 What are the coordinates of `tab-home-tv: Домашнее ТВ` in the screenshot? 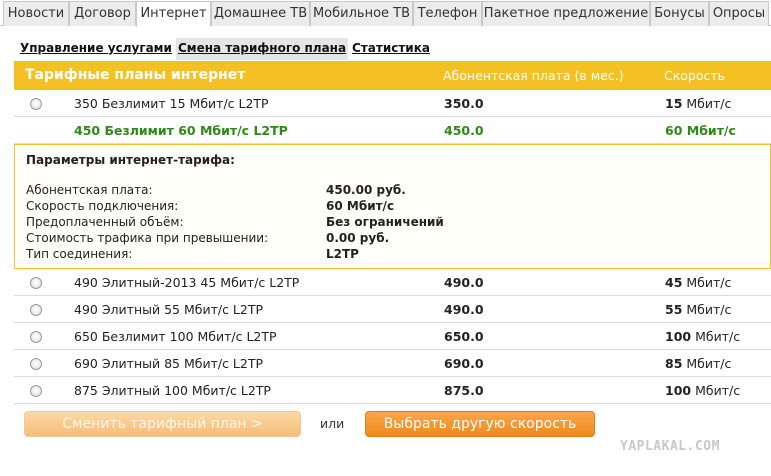 It's located at (260, 13).